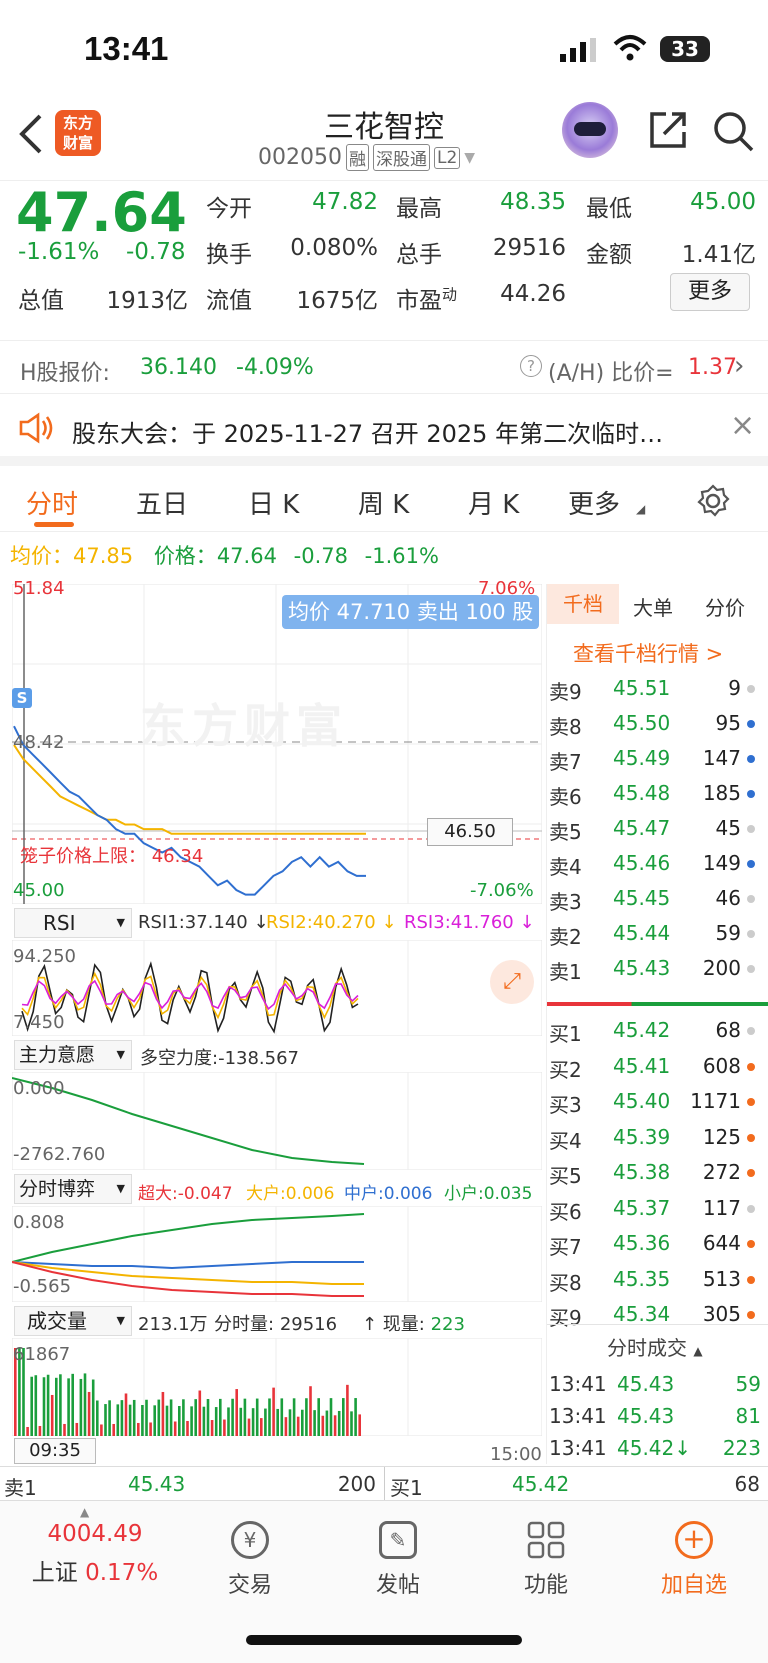  What do you see at coordinates (22, 698) in the screenshot?
I see `s-badge: S` at bounding box center [22, 698].